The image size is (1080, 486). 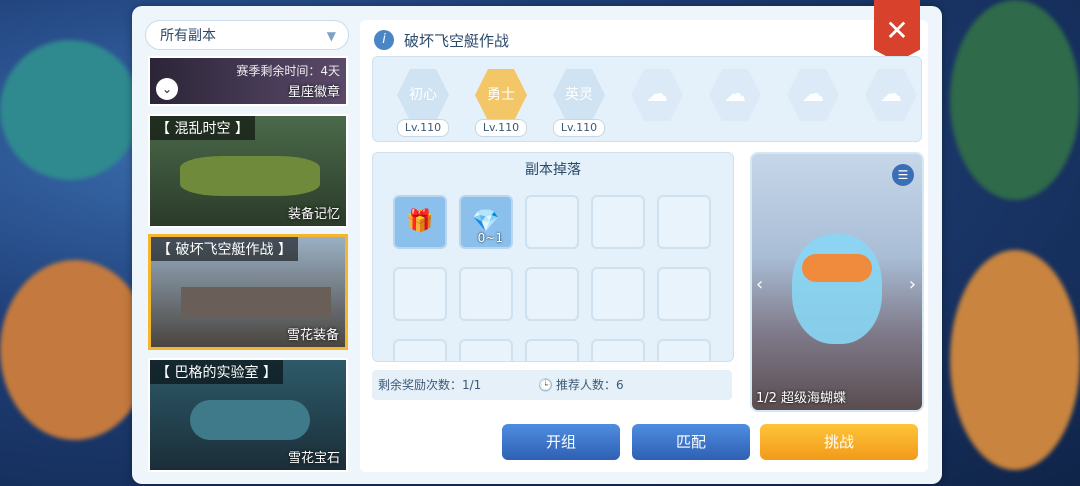 I want to click on dungeon-card-lab: 【 巴格的实验室 】 雪花宝石, so click(x=248, y=415).